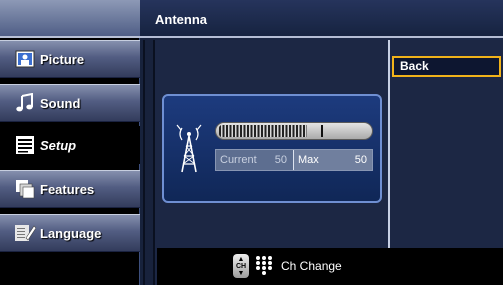  I want to click on language-icon, so click(25, 233).